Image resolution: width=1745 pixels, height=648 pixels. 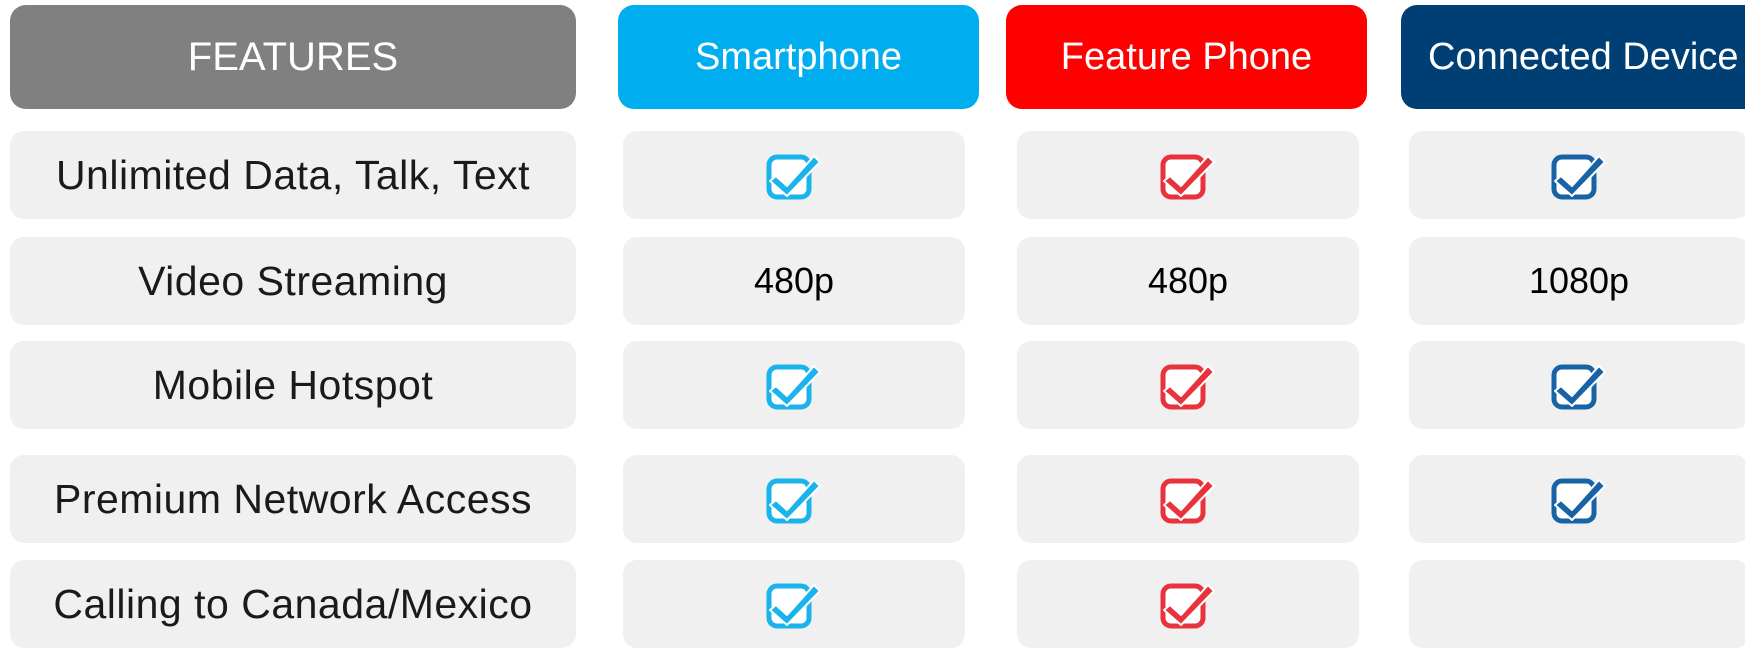 I want to click on smartphone-cell: 480p, so click(x=794, y=281).